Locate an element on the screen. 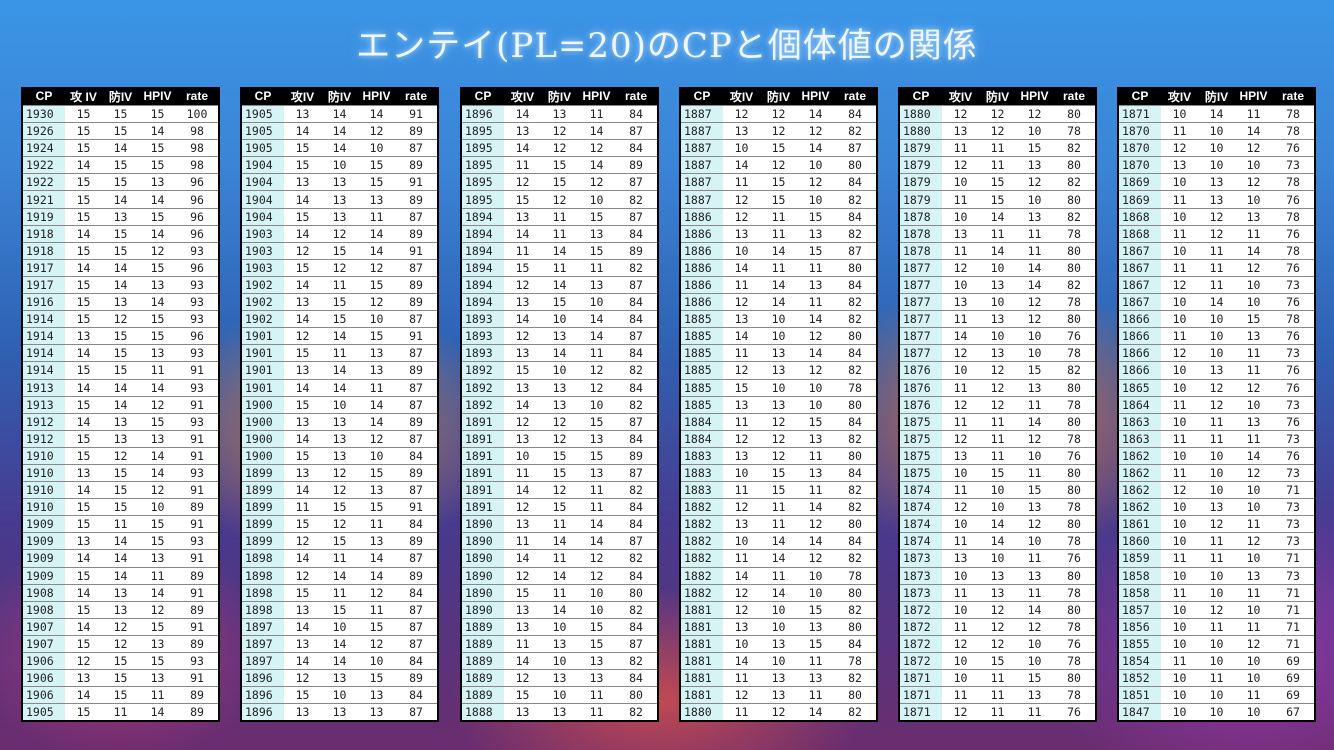 This screenshot has width=1334, height=750. table-row: 1890 13 14 10 82 is located at coordinates (559, 609).